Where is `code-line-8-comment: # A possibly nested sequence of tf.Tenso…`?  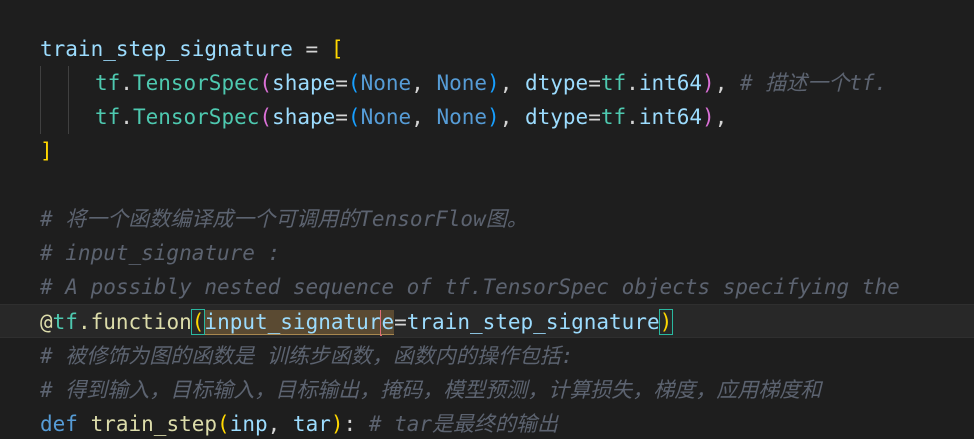
code-line-8-comment: # A possibly nested sequence of tf.Tenso… is located at coordinates (470, 287).